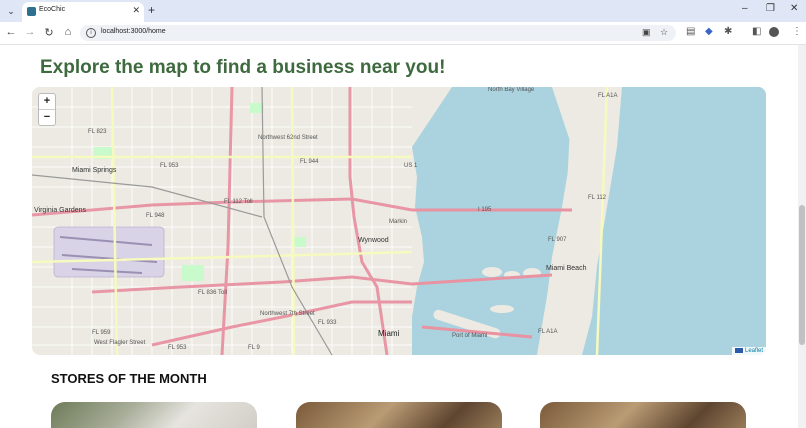  Describe the element at coordinates (120, 343) in the screenshot. I see `map-label: West Flagler Street` at that location.